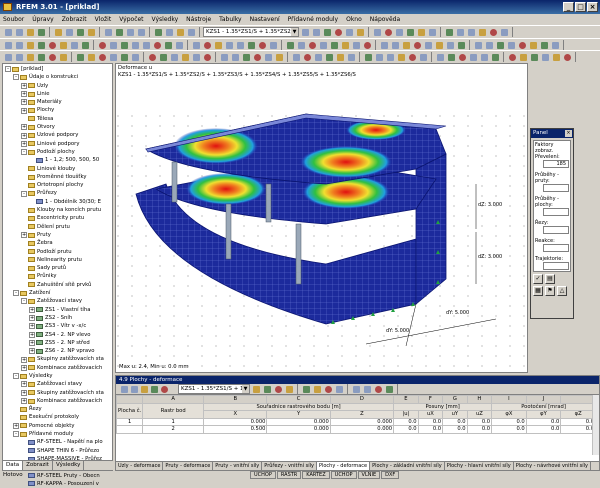 Image resolution: width=600 pixels, height=488 pixels. What do you see at coordinates (57, 343) in the screenshot?
I see `tree-node: + ZS5 - 2. NP střed` at bounding box center [57, 343].